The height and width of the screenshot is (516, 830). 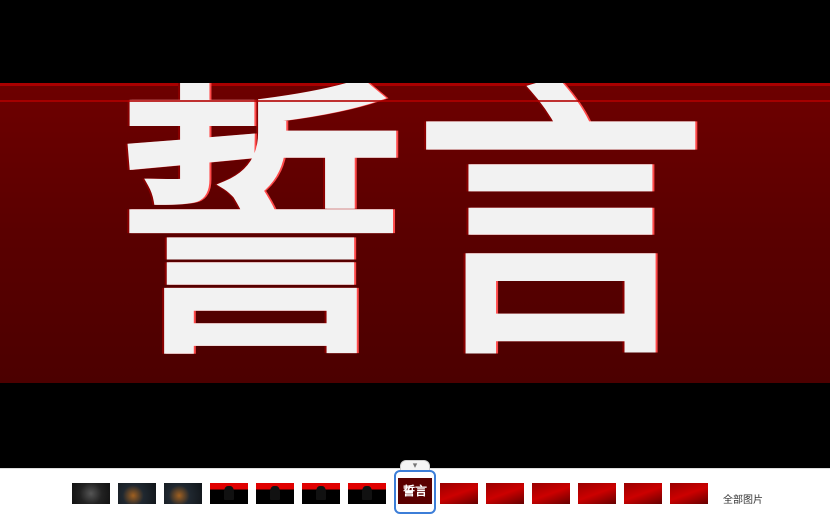 I want to click on thumbnail-8-label: 誓言, so click(x=415, y=491).